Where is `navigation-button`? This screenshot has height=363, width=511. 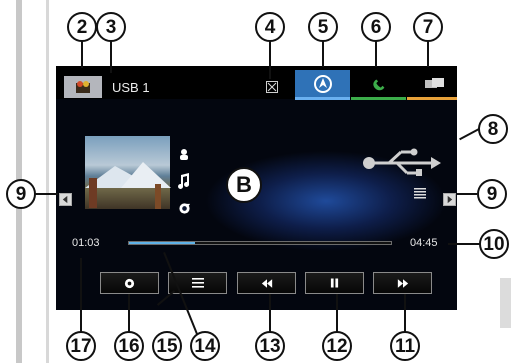
navigation-button is located at coordinates (322, 85).